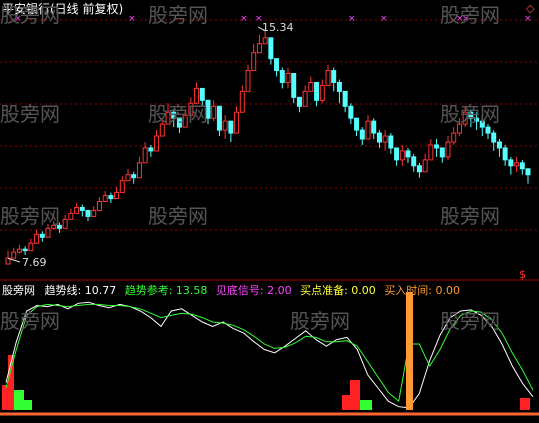 The height and width of the screenshot is (423, 539). I want to click on signal-marker: $, so click(522, 274).